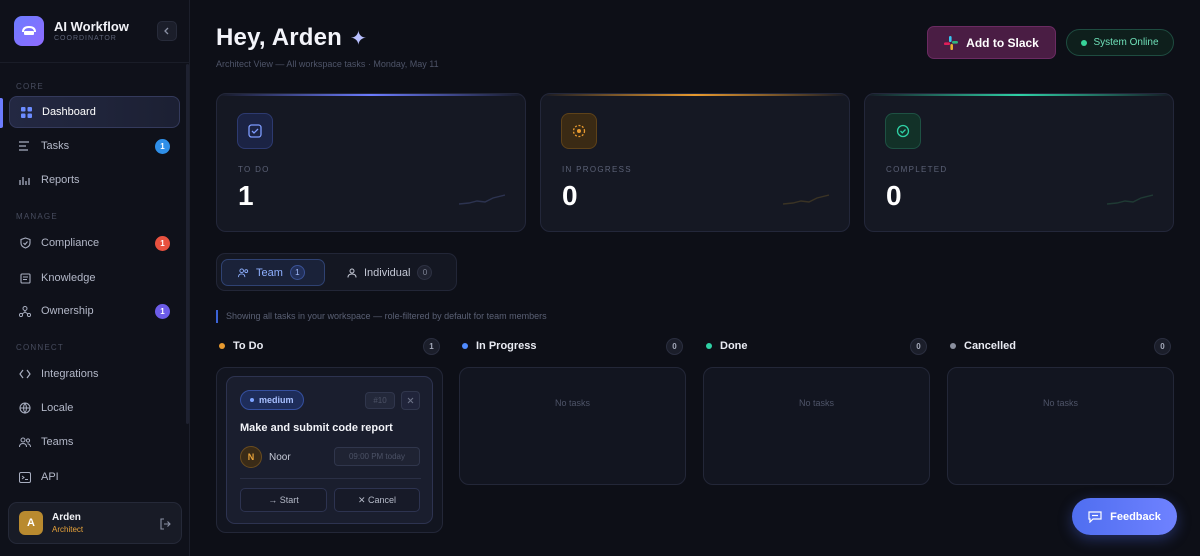  I want to click on tab-team: Team 1, so click(273, 272).